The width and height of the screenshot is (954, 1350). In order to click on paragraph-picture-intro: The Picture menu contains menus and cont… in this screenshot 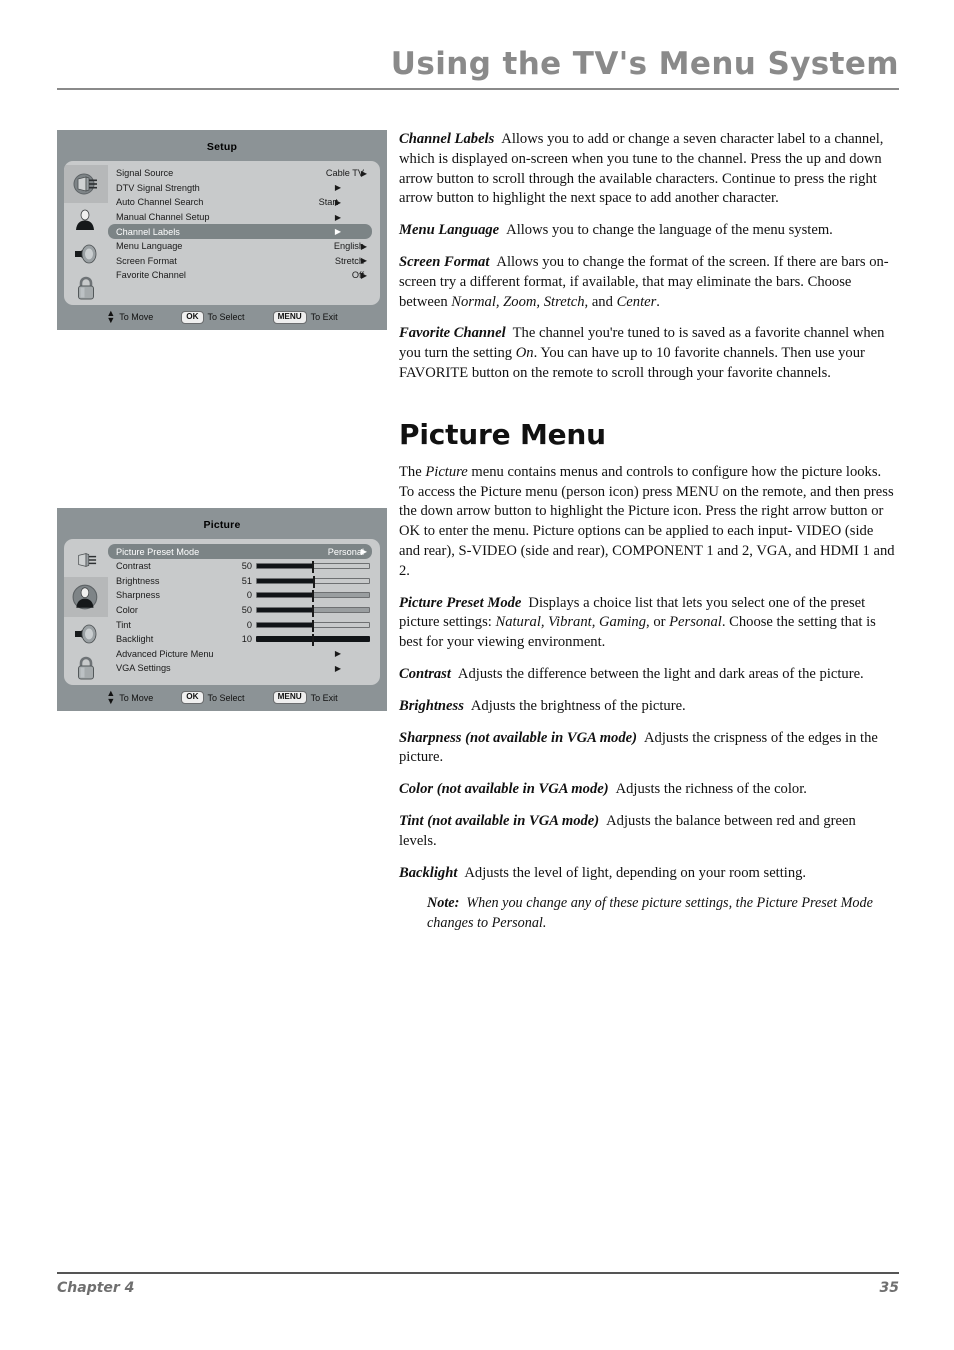, I will do `click(647, 522)`.